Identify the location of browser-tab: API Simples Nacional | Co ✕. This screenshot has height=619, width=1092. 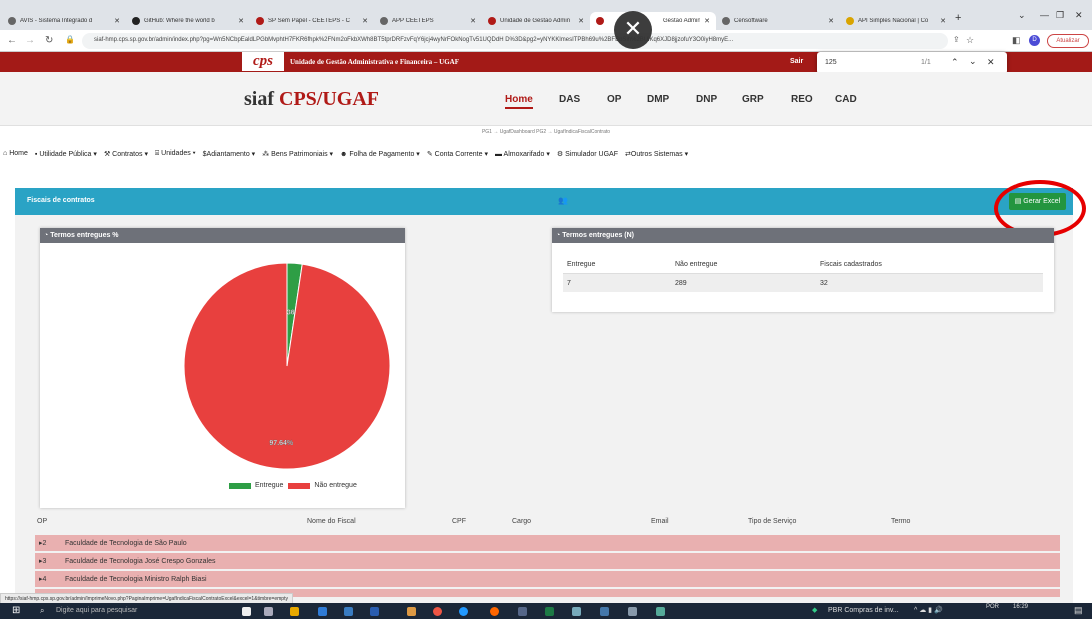
(896, 21).